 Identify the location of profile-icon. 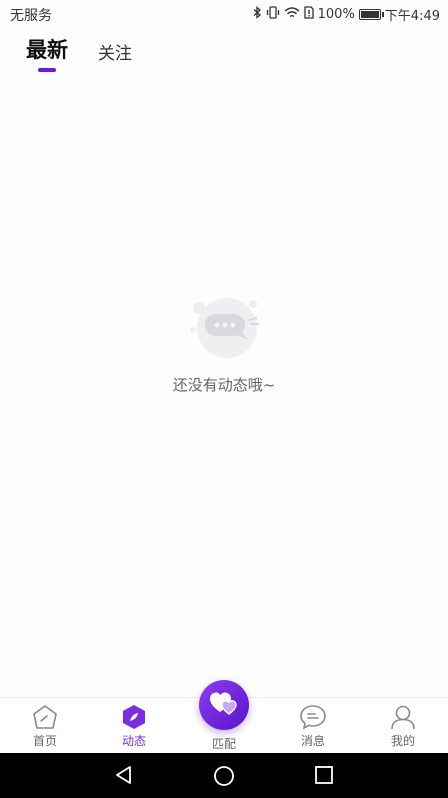
(403, 717).